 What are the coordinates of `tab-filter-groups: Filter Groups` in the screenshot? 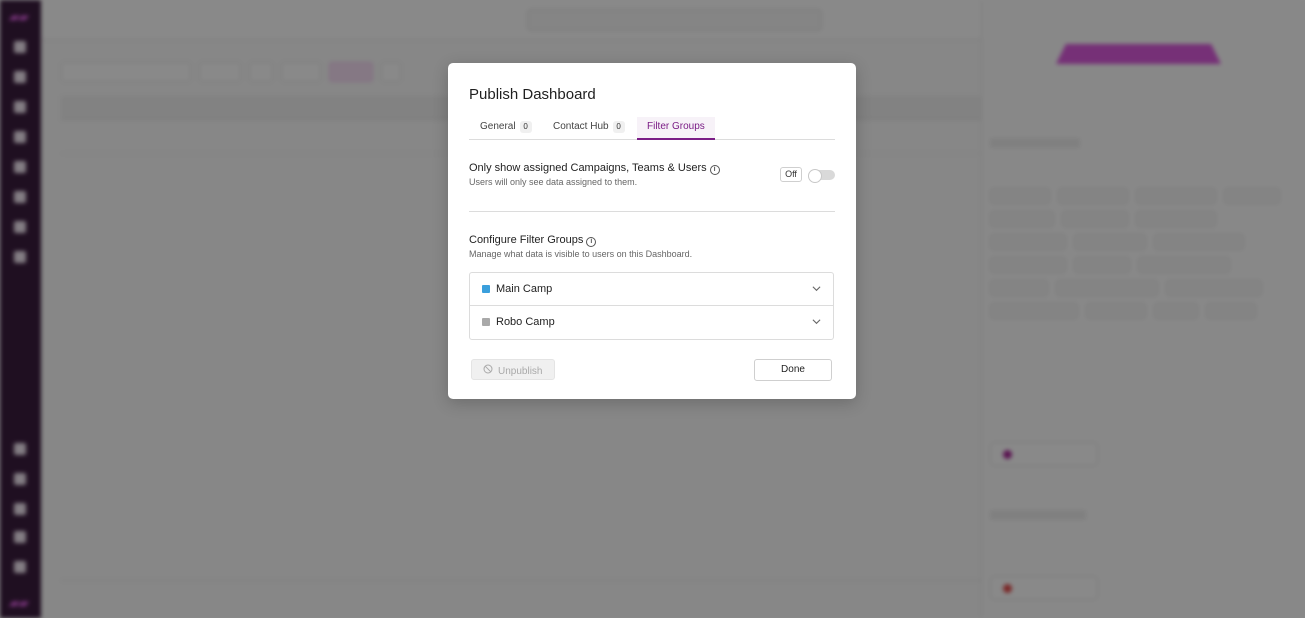 It's located at (676, 128).